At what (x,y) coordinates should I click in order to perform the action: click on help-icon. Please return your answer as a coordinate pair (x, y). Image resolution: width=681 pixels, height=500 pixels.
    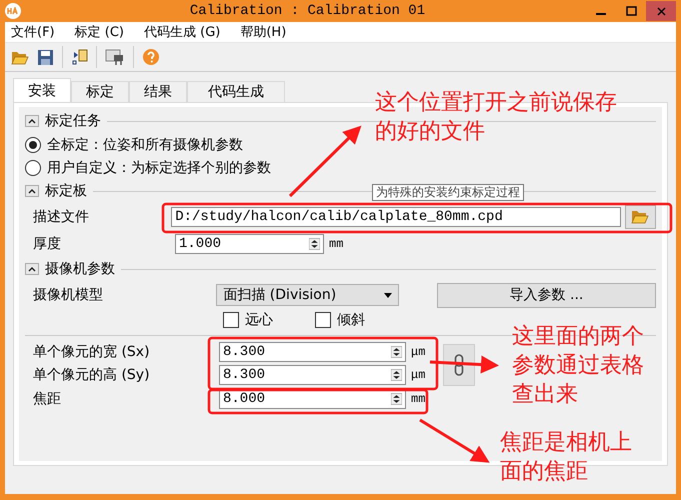
    Looking at the image, I should click on (151, 57).